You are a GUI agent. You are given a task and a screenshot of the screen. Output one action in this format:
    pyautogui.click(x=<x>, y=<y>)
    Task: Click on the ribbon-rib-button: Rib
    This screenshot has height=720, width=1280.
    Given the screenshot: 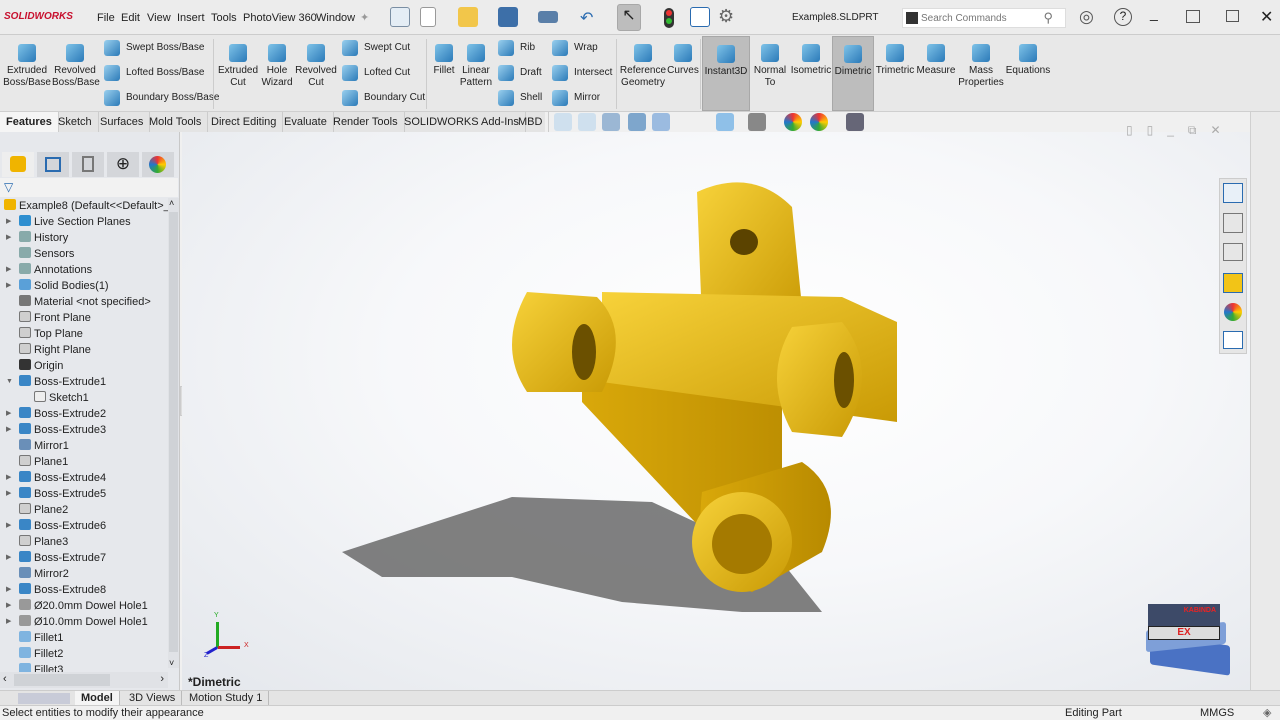 What is the action you would take?
    pyautogui.click(x=516, y=48)
    